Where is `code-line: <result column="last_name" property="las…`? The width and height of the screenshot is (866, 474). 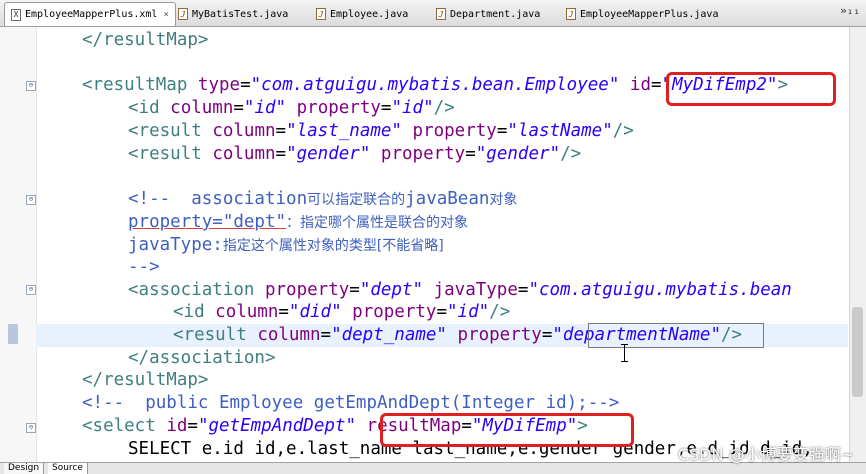 code-line: <result column="last_name" property="las… is located at coordinates (381, 131).